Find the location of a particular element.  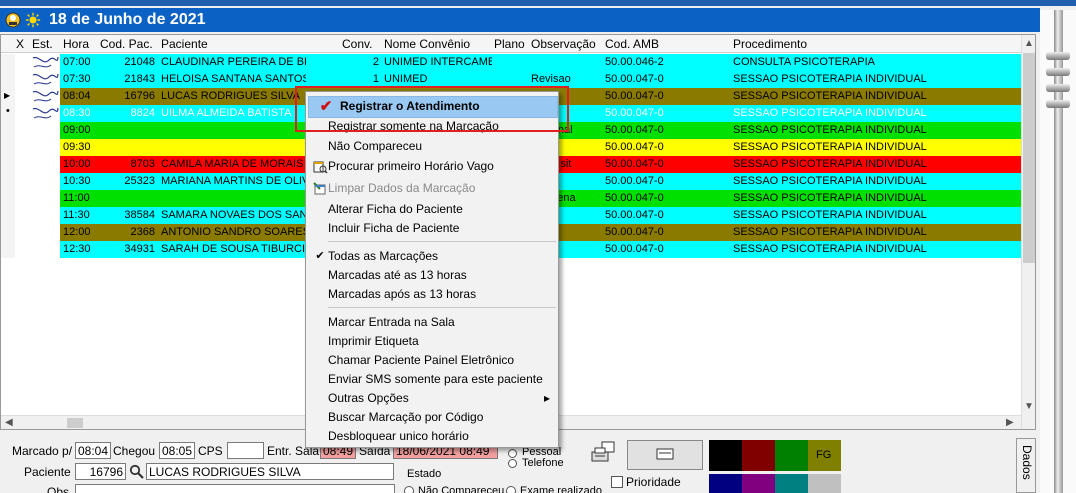

cell-cod: 2368 is located at coordinates (142, 232).